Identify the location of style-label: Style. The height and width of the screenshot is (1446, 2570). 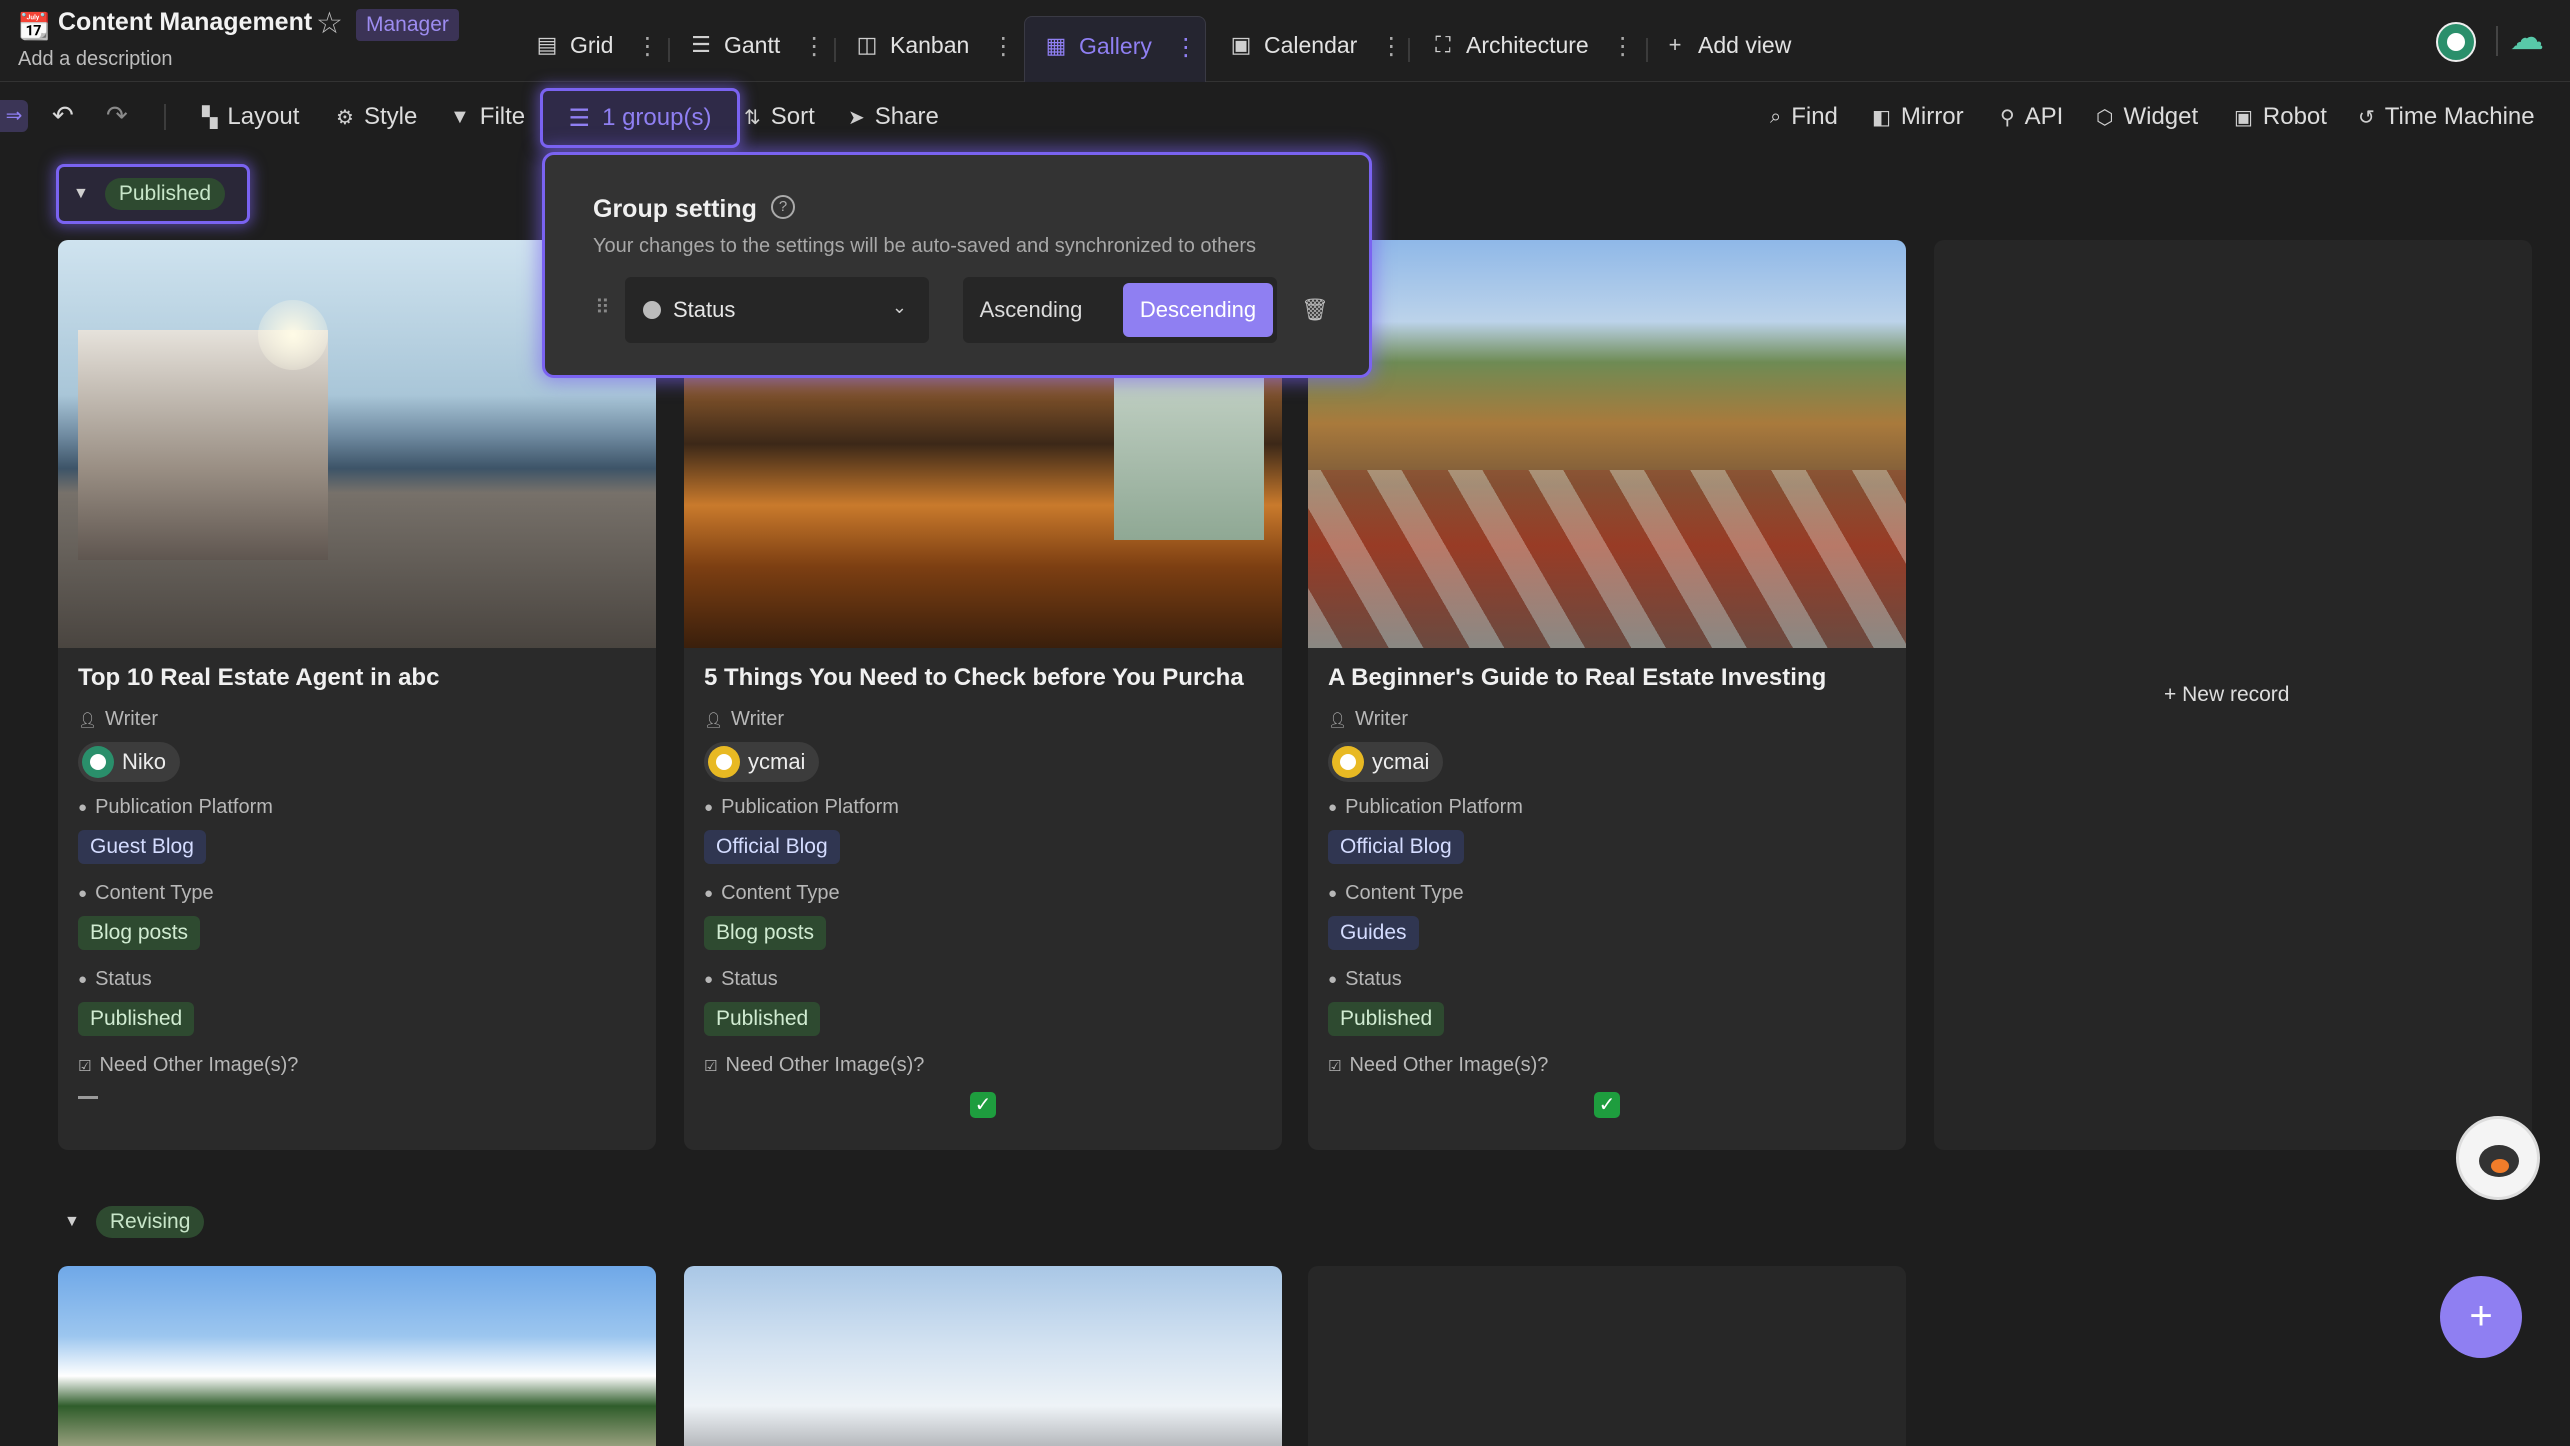
(390, 116).